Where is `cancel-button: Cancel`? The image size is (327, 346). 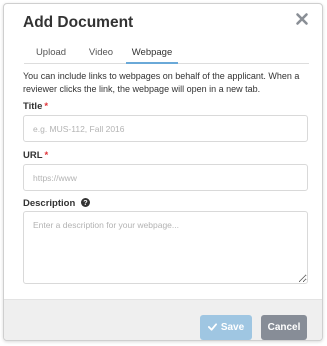
cancel-button: Cancel is located at coordinates (284, 327).